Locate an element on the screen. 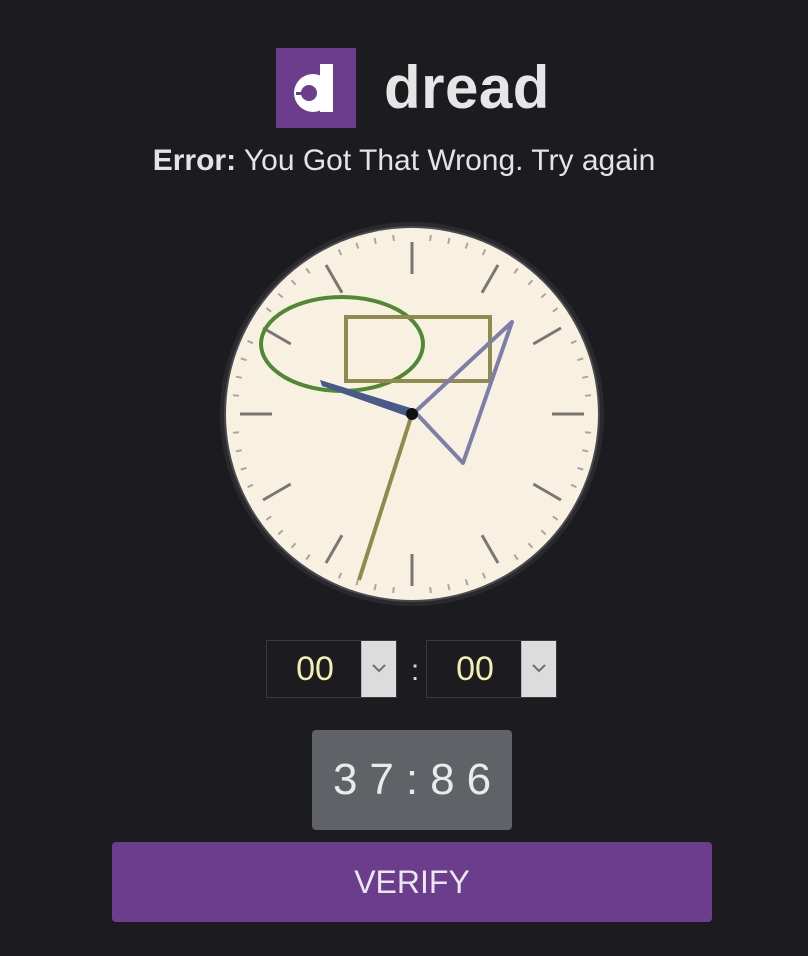 Image resolution: width=808 pixels, height=956 pixels. time-selector: 00 is located at coordinates (412, 670).